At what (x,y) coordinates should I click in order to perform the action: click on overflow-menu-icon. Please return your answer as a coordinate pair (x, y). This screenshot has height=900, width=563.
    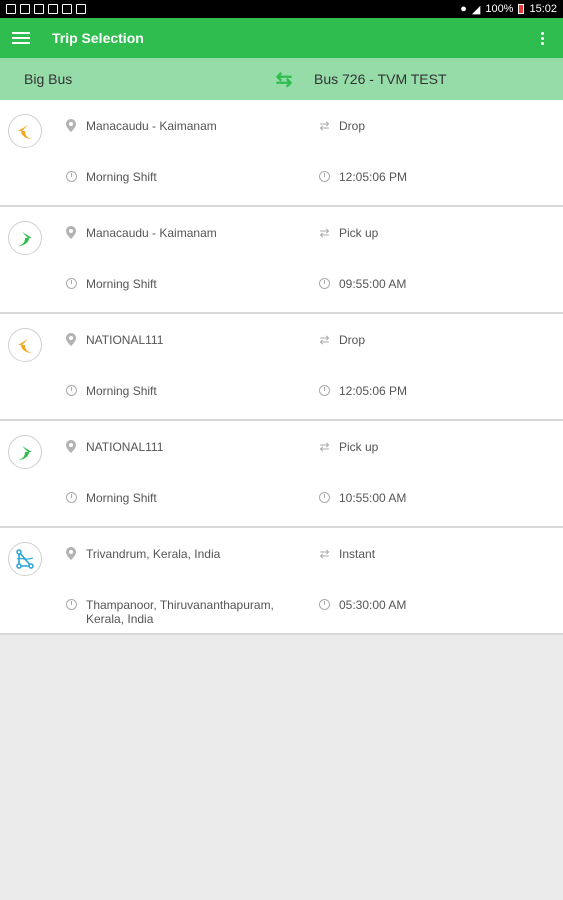
    Looking at the image, I should click on (542, 38).